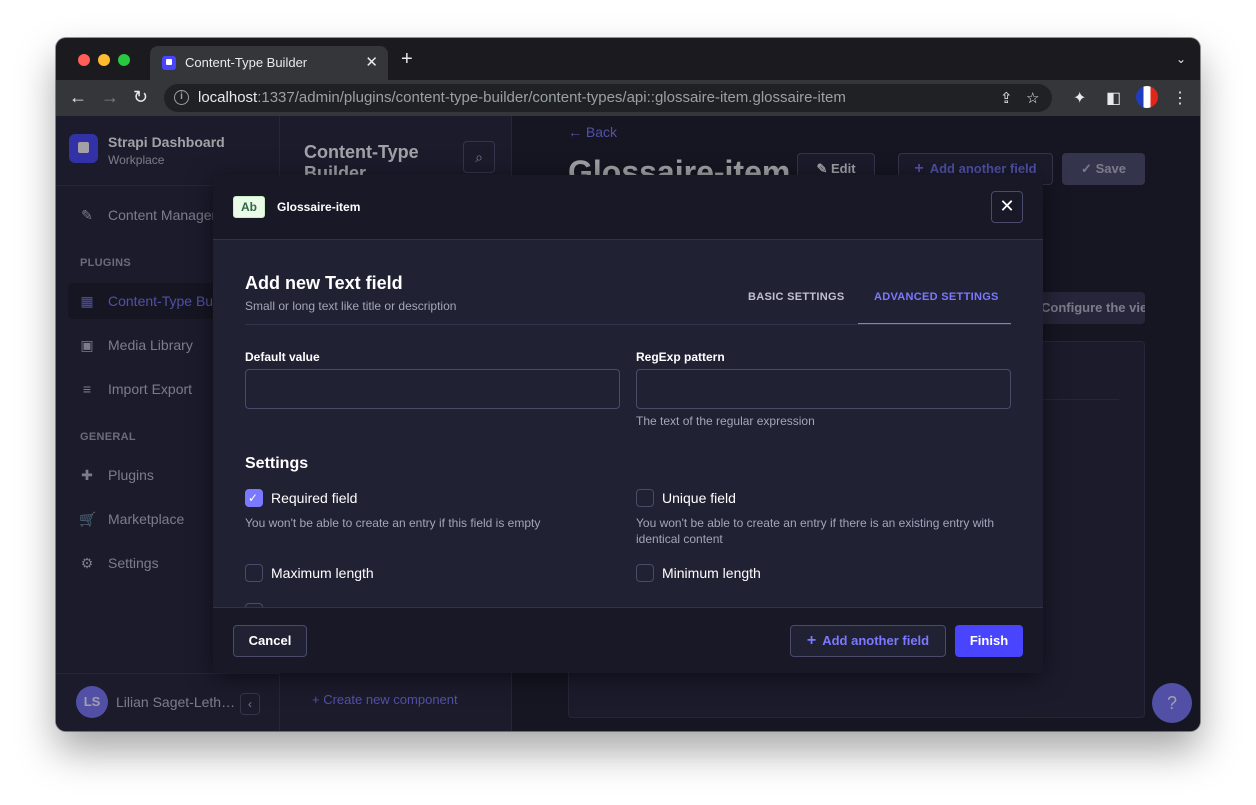 This screenshot has width=1256, height=805. What do you see at coordinates (407, 59) in the screenshot?
I see `new-tab-icon: +` at bounding box center [407, 59].